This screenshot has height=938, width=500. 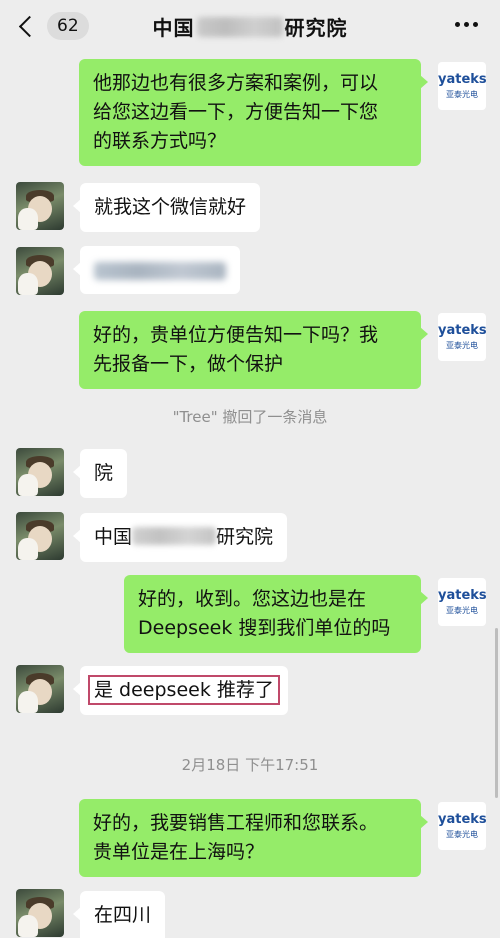 What do you see at coordinates (170, 207) in the screenshot?
I see `message-text: 就我这个微信就好` at bounding box center [170, 207].